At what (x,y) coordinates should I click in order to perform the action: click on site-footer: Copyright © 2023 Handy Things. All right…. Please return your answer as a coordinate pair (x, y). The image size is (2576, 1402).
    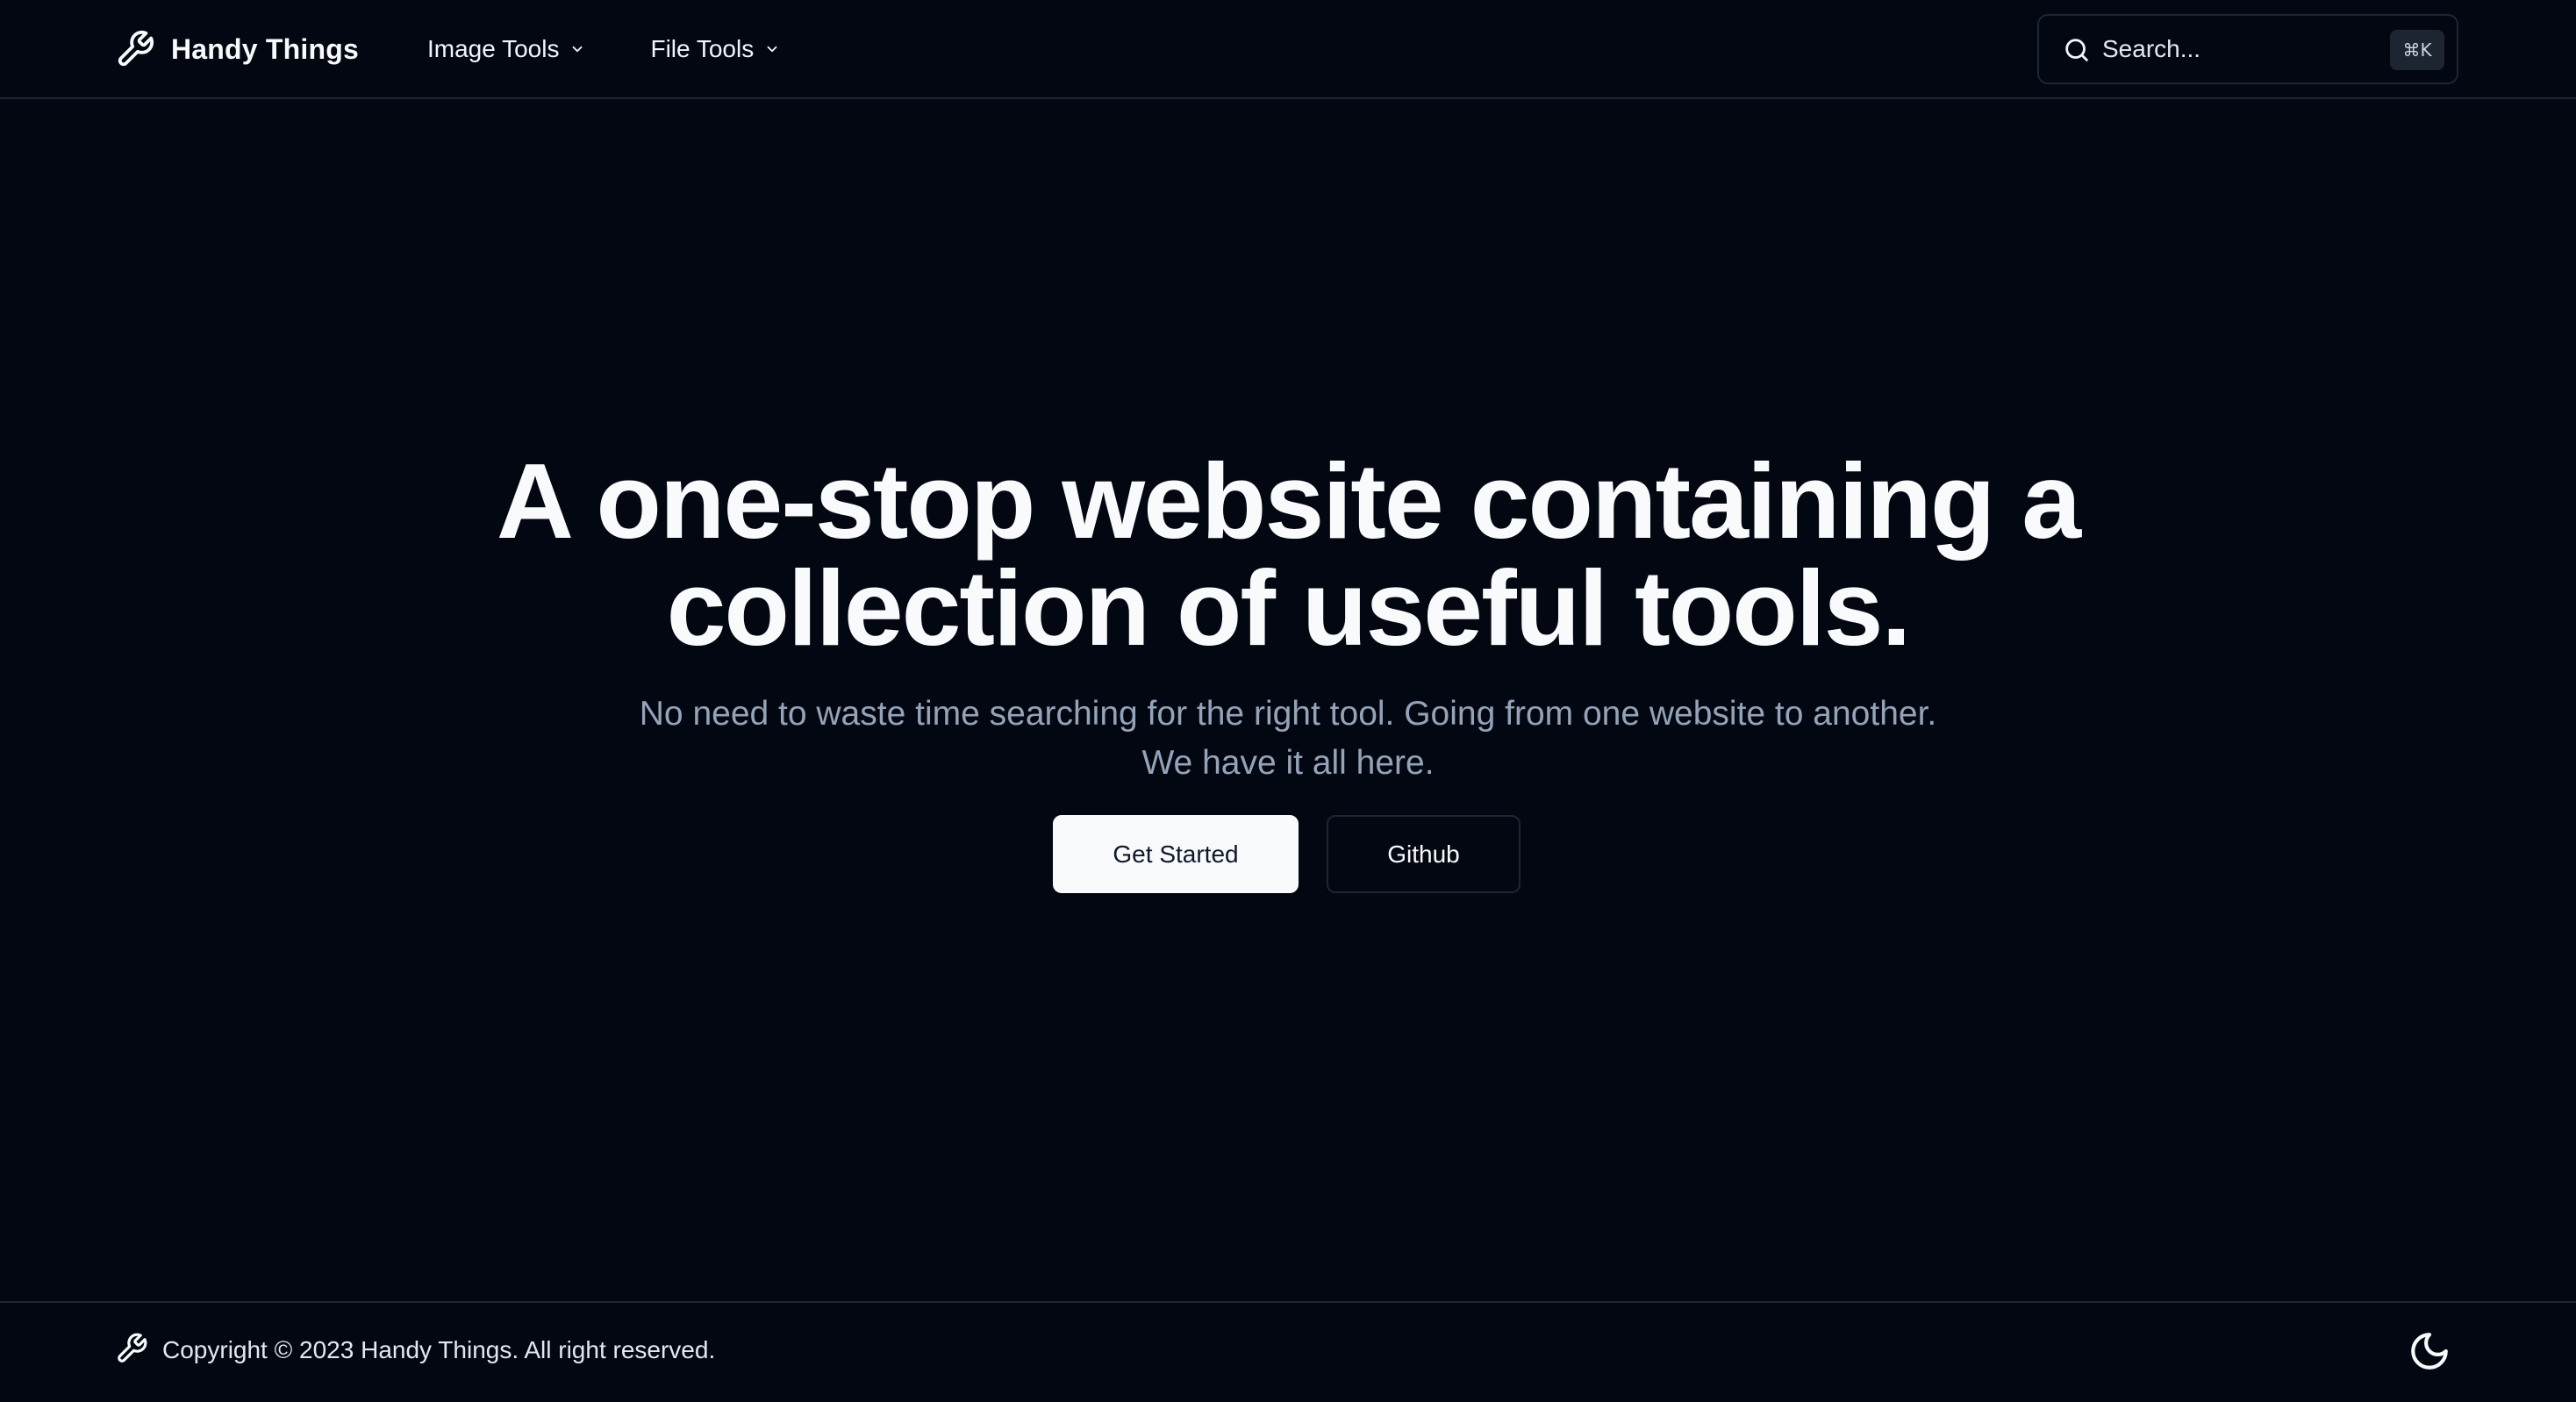
    Looking at the image, I should click on (1288, 1351).